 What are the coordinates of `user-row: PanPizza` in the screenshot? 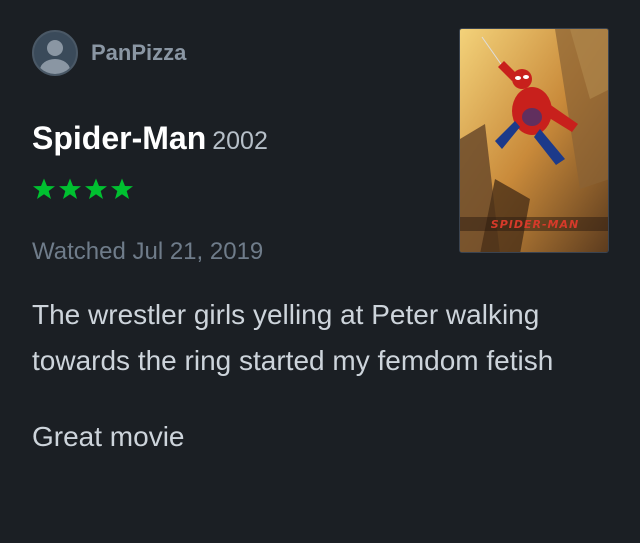 It's located at (109, 53).